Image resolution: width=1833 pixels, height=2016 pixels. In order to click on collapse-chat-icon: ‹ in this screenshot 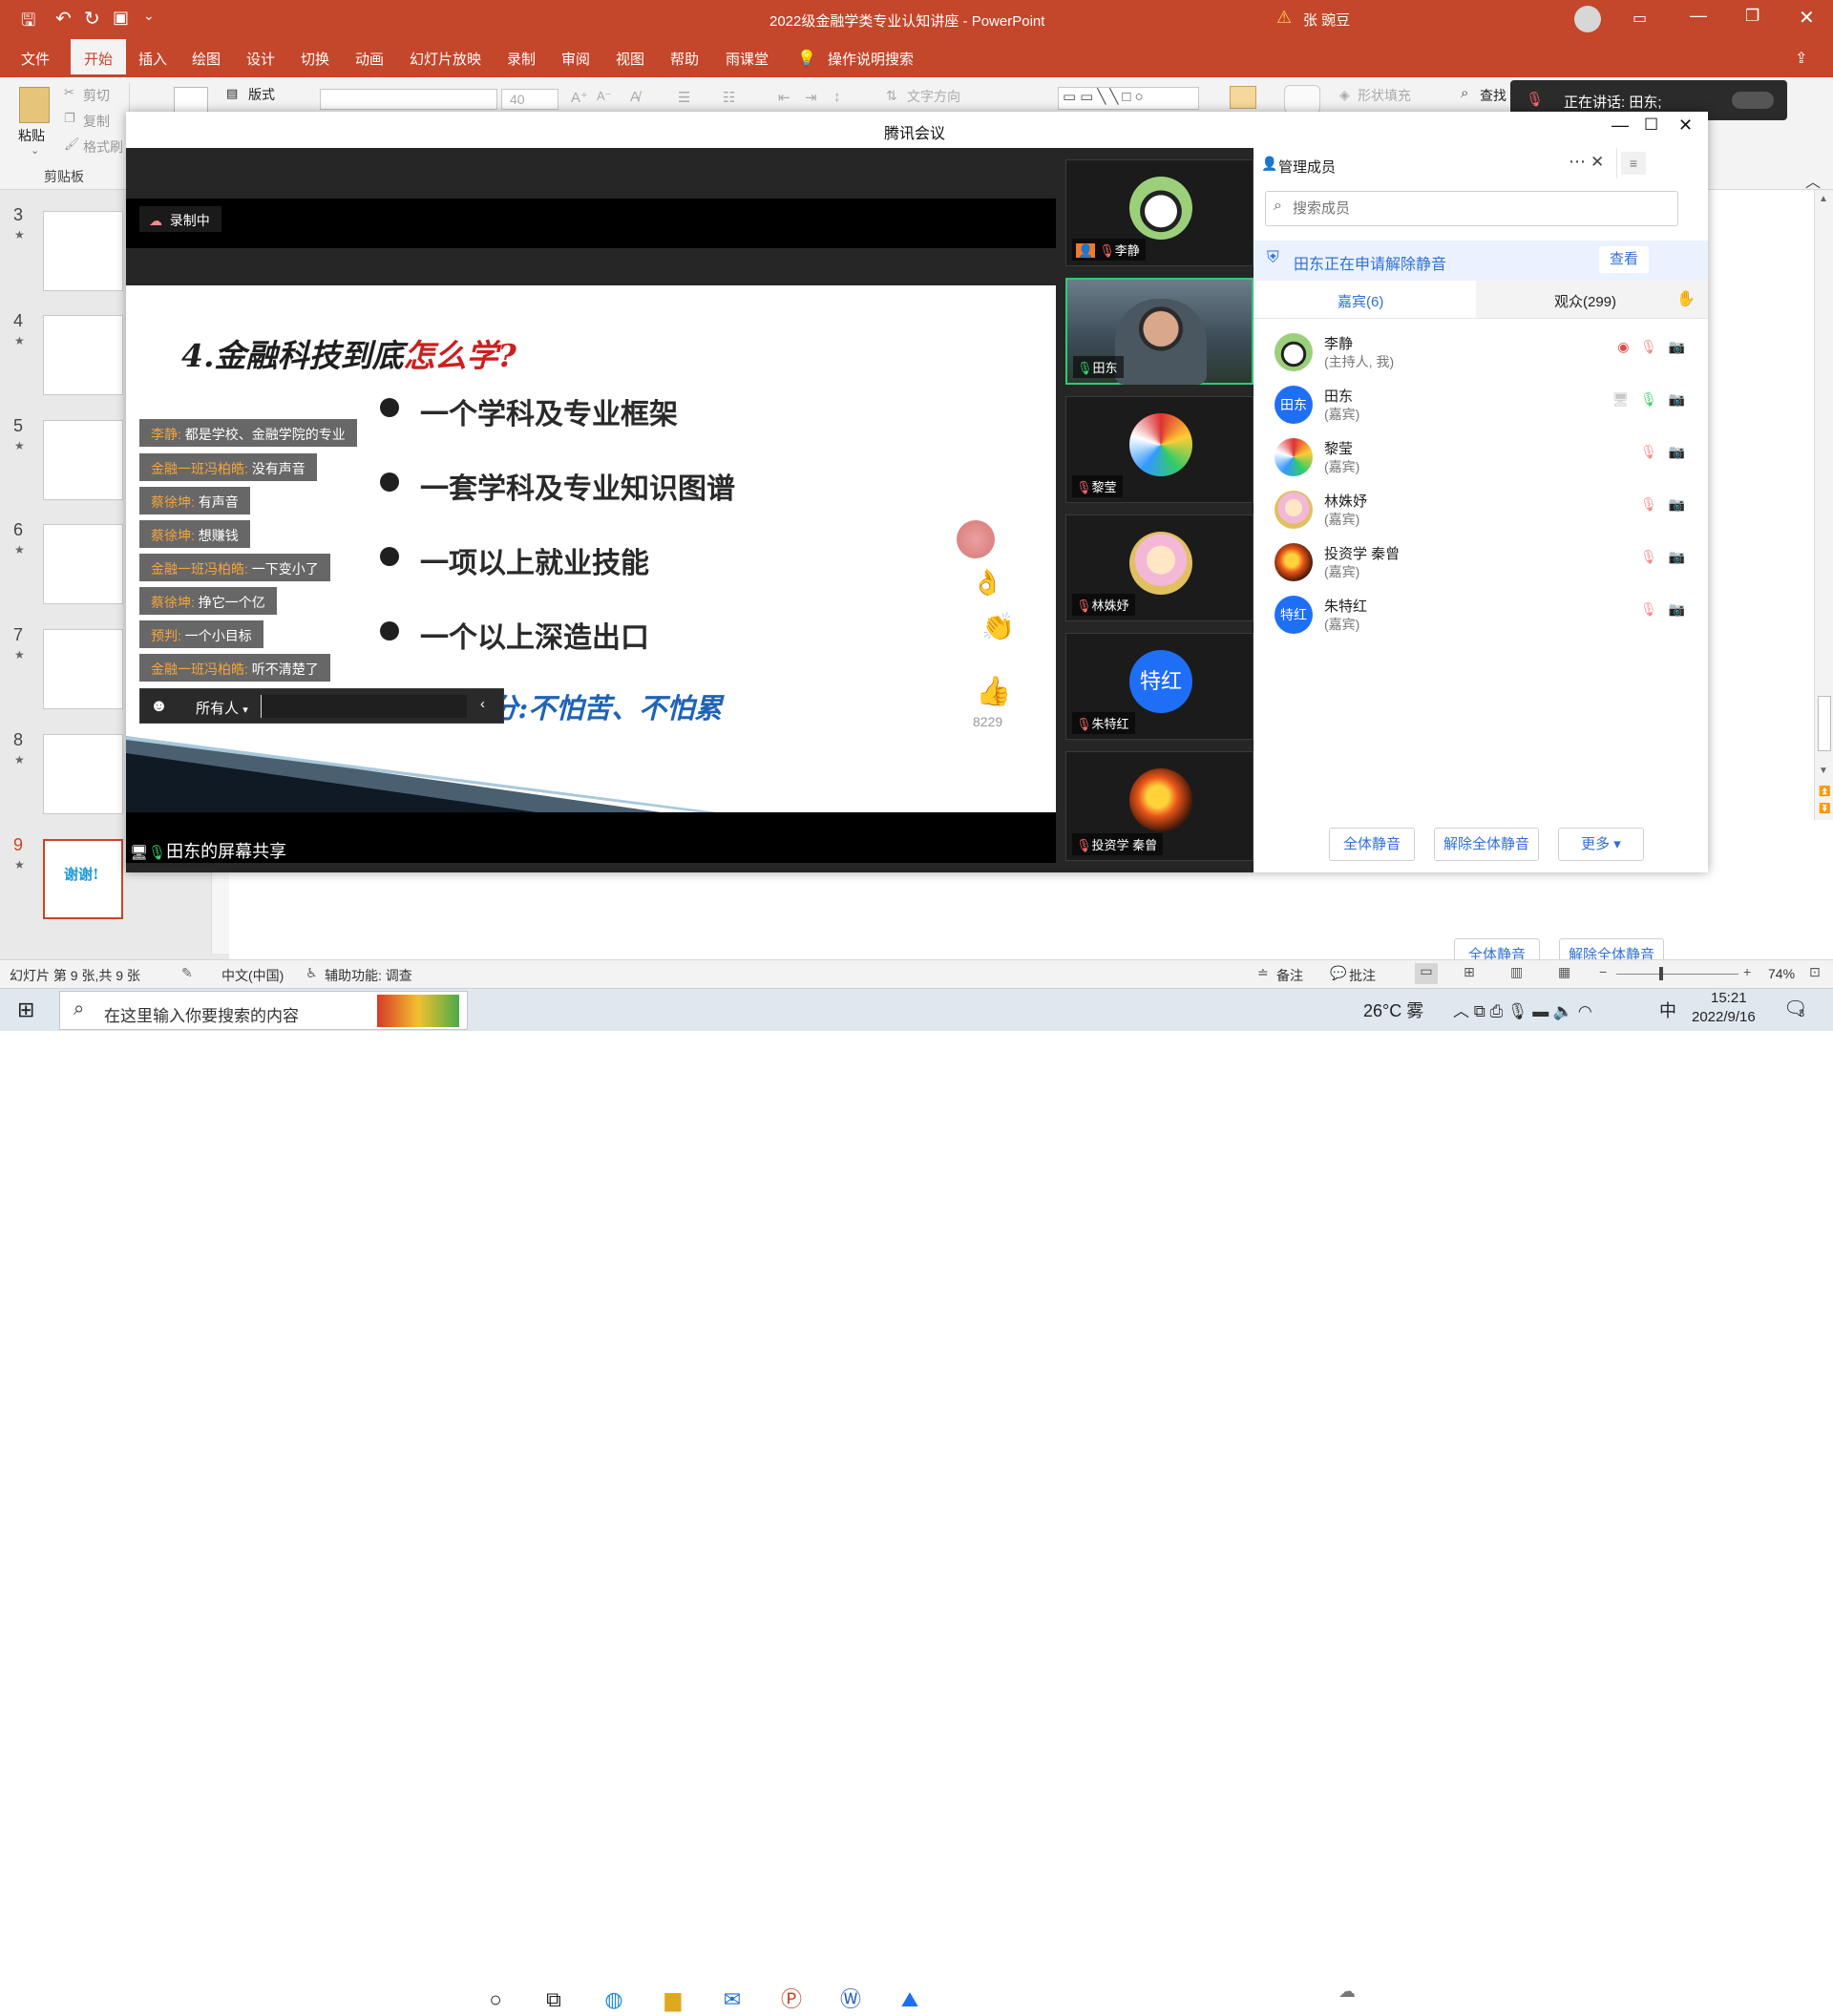, I will do `click(483, 704)`.